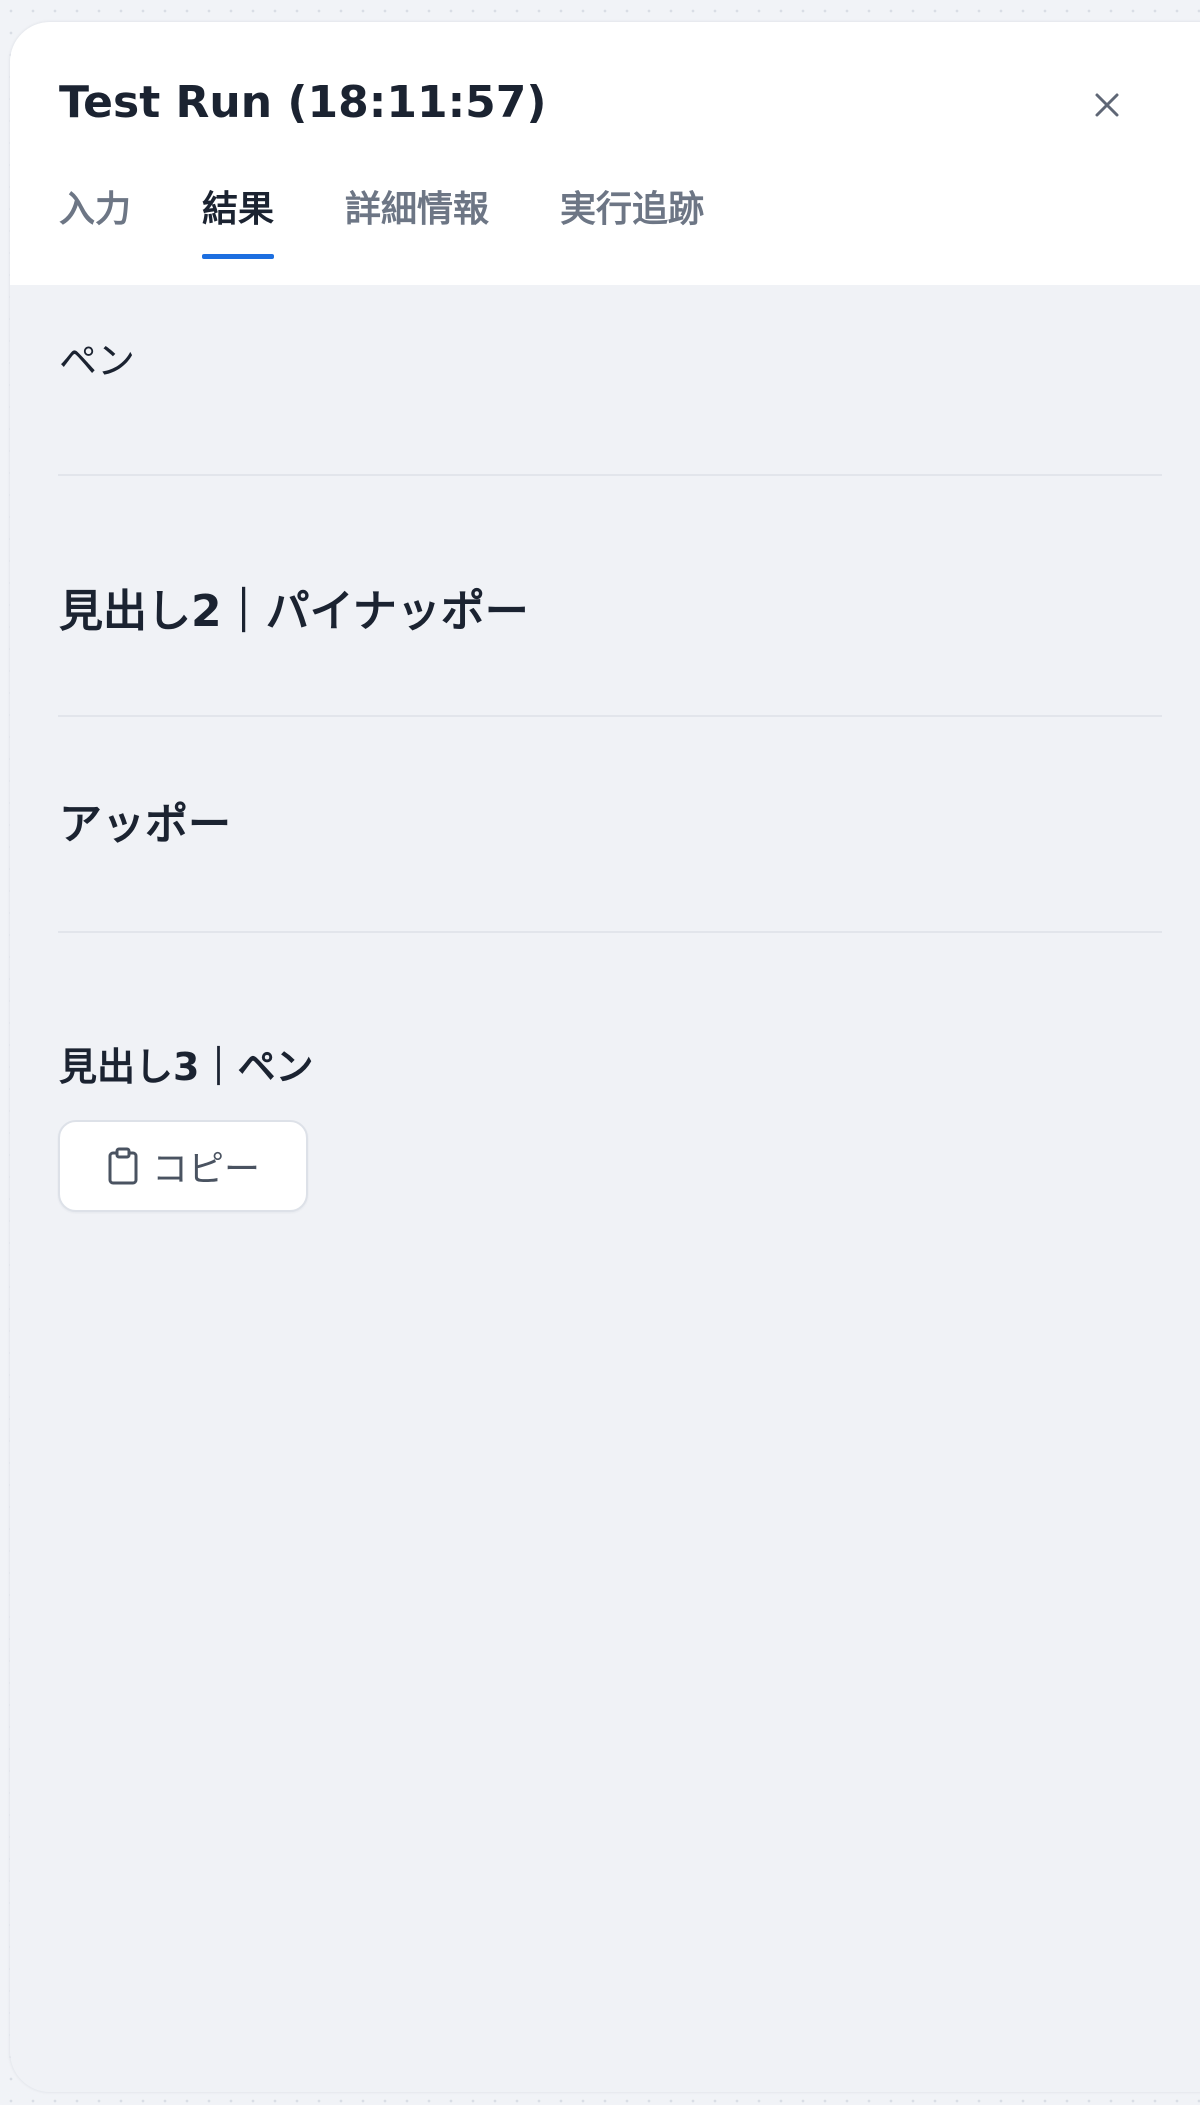 The width and height of the screenshot is (1200, 2105). Describe the element at coordinates (417, 212) in the screenshot. I see `tab-details: 詳細情報` at that location.